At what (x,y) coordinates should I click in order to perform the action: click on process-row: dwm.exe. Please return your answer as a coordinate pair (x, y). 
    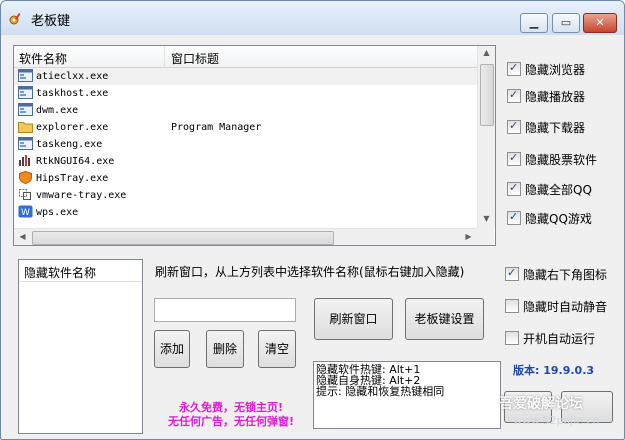
    Looking at the image, I should click on (245, 110).